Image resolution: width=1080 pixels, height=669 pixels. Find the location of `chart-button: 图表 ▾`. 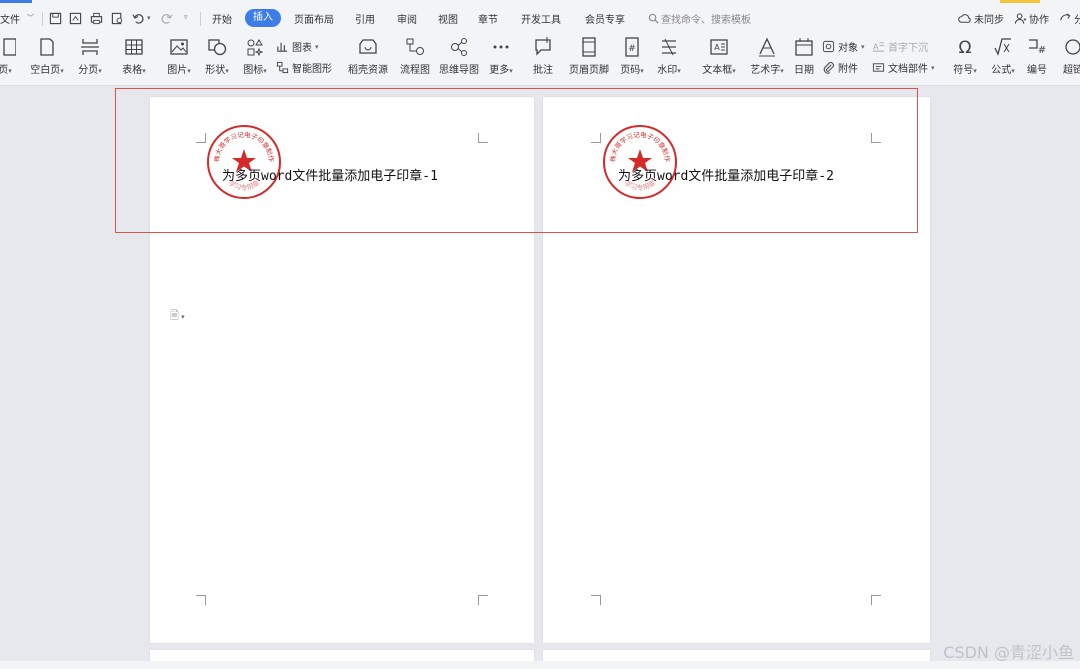

chart-button: 图表 ▾ is located at coordinates (297, 46).